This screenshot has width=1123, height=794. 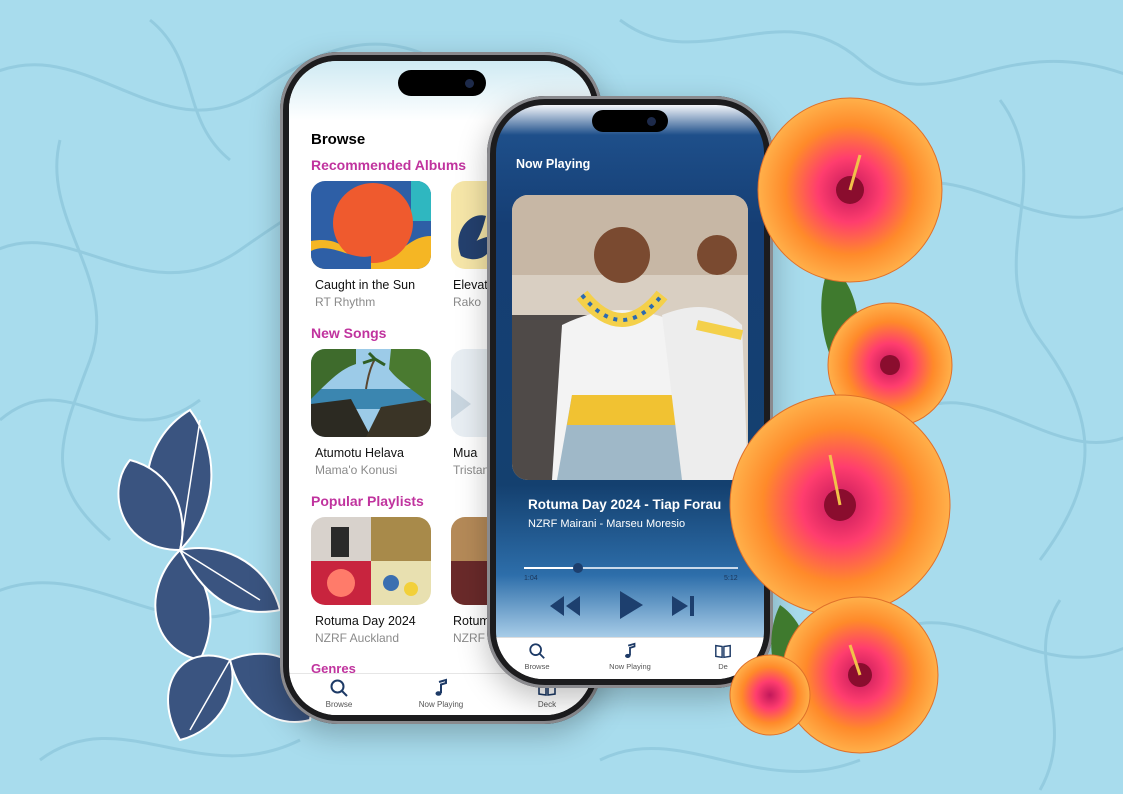 What do you see at coordinates (470, 285) in the screenshot?
I see `album-name: Elevat` at bounding box center [470, 285].